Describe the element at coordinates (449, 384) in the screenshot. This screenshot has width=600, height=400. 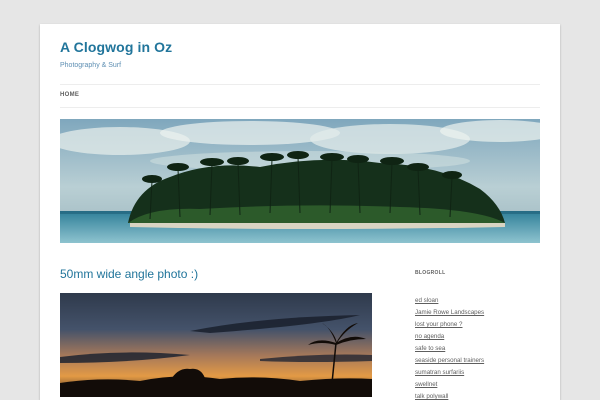
I see `list-item: swellnet` at that location.